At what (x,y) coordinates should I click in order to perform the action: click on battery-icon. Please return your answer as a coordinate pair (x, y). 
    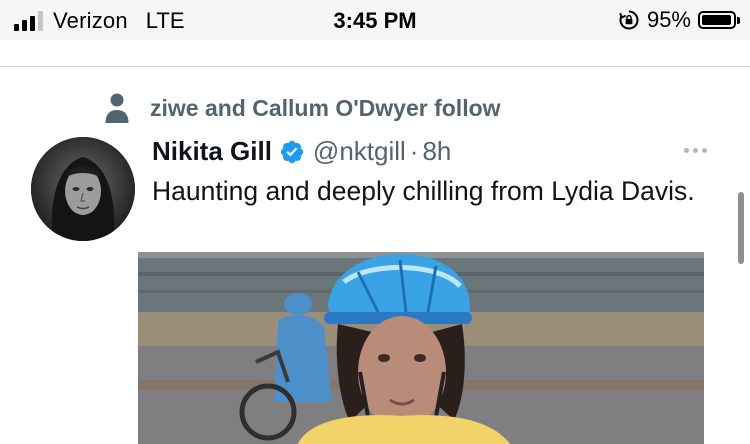
    Looking at the image, I should click on (719, 20).